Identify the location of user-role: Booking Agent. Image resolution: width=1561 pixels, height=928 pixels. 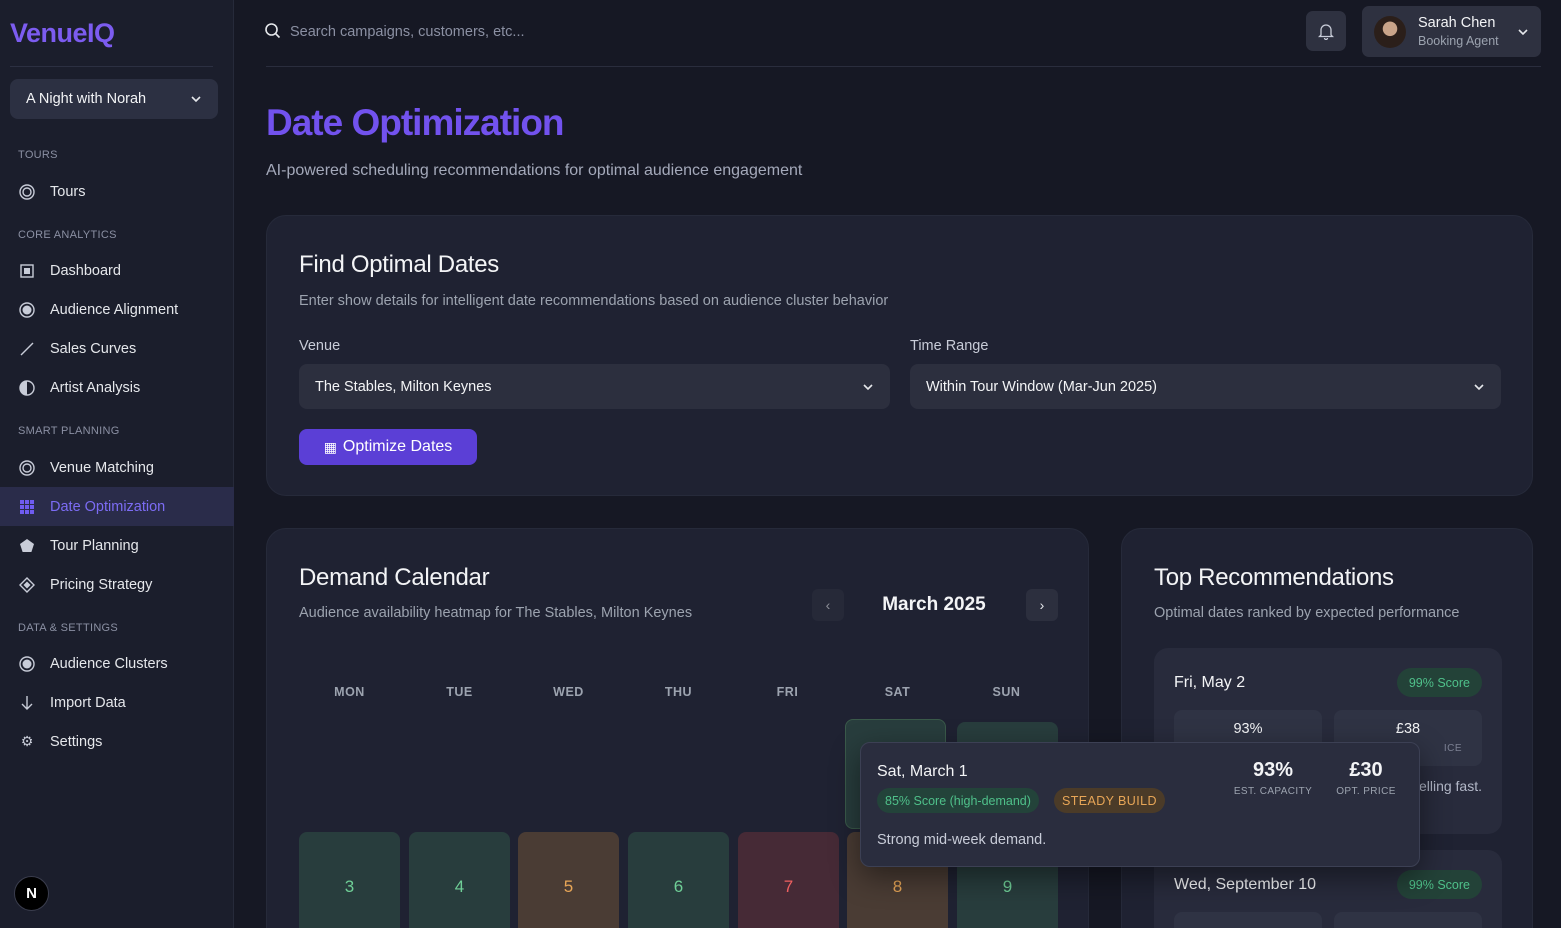
(1458, 41).